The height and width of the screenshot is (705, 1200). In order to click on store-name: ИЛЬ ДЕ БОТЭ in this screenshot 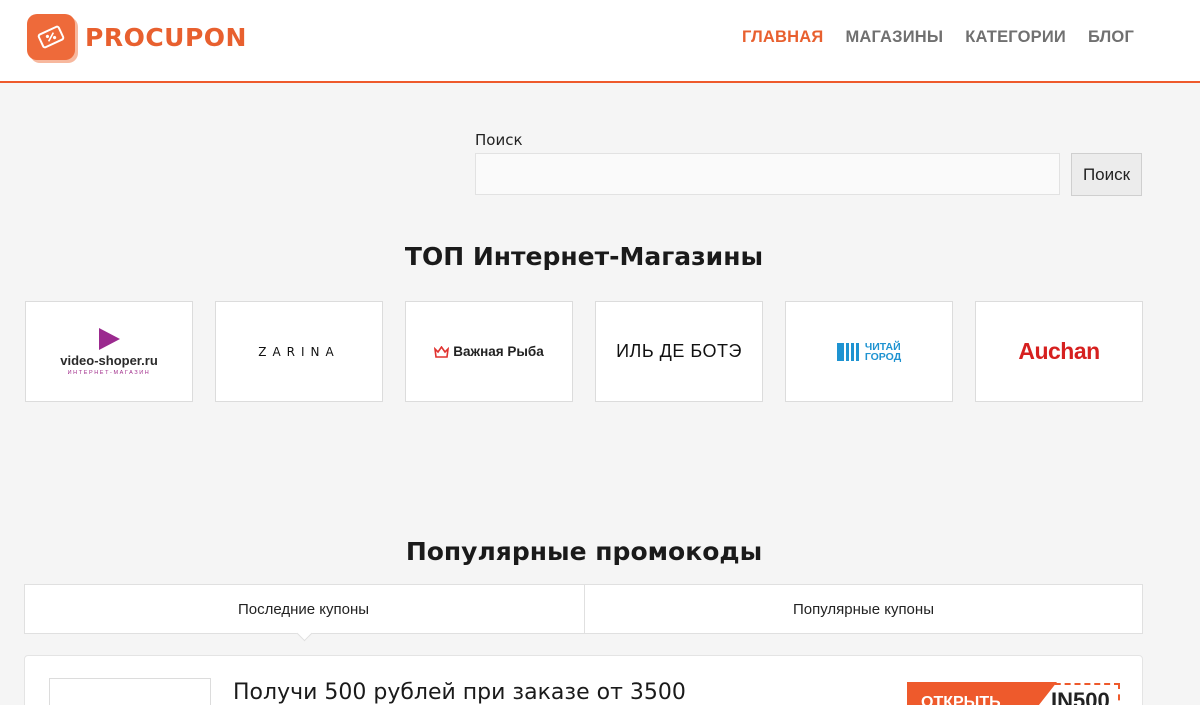, I will do `click(679, 351)`.